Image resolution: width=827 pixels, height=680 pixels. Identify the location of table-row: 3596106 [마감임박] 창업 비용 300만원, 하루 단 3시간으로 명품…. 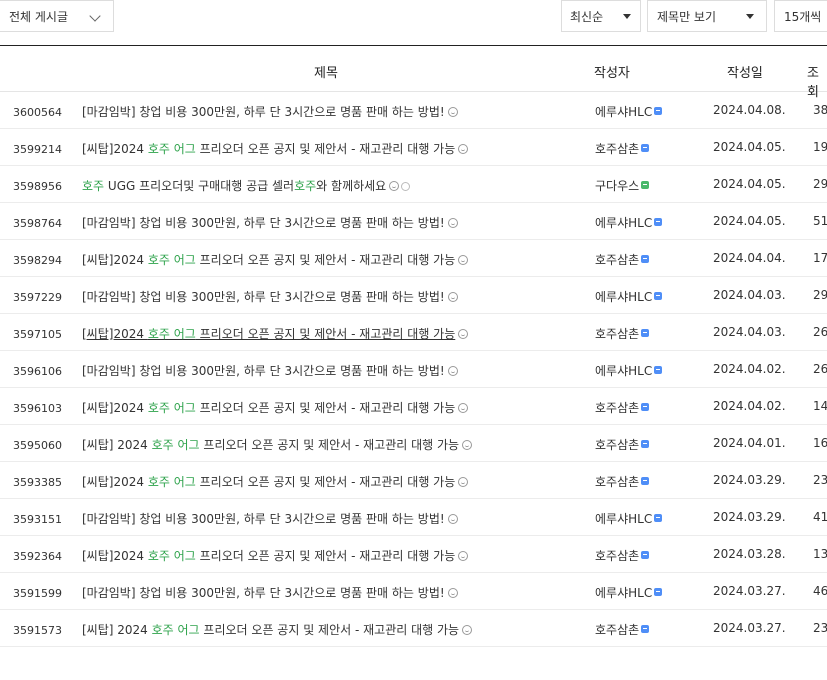
(413, 369).